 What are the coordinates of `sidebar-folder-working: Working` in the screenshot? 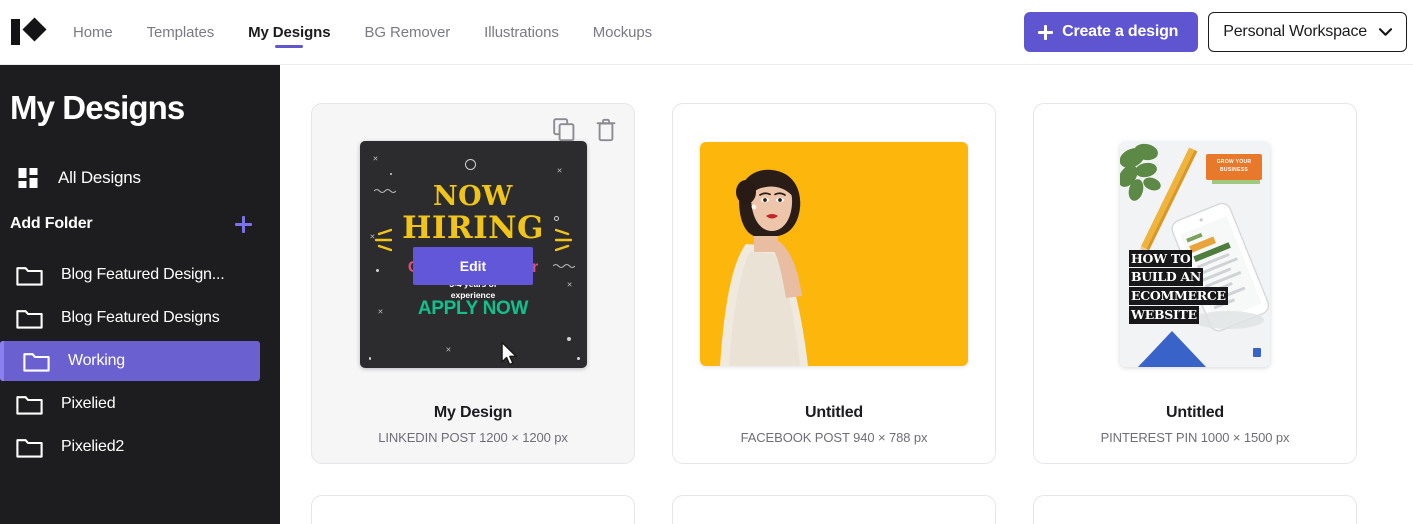 It's located at (130, 361).